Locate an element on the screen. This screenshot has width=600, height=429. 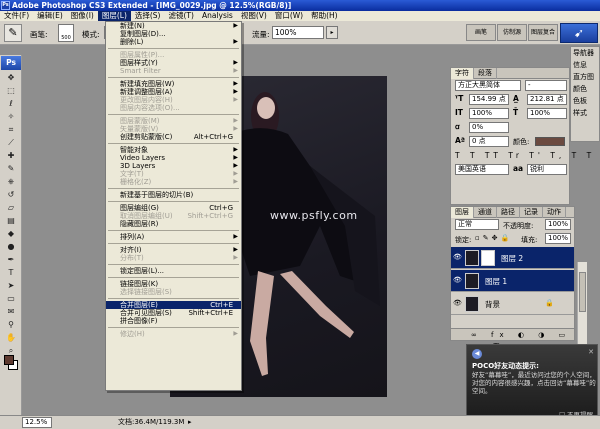
menu-item: 图层样式(Y) ▶ is located at coordinates (173, 63).